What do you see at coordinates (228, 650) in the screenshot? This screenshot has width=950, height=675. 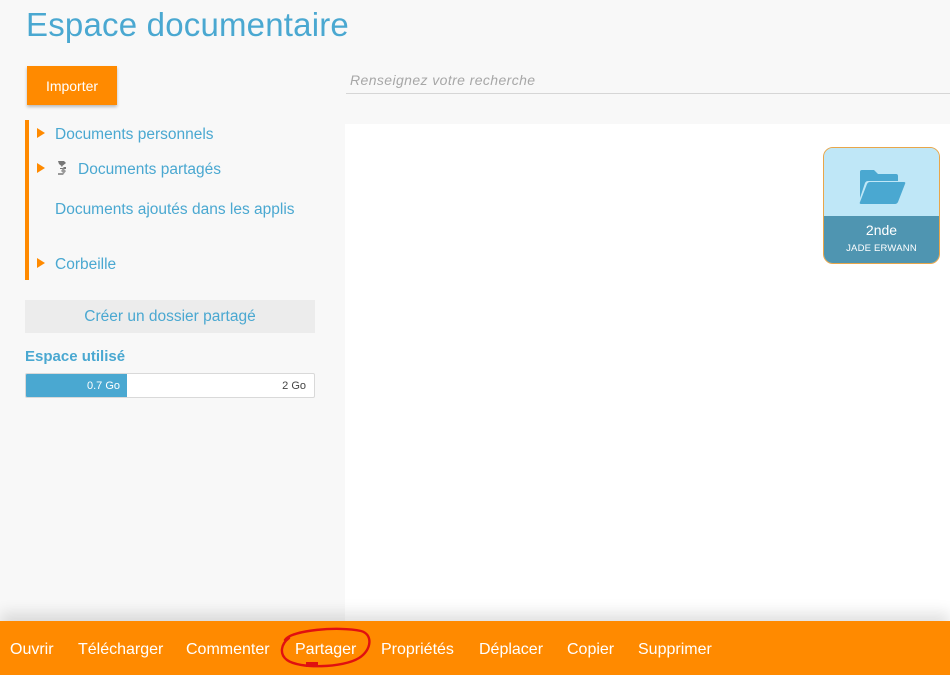 I see `comment-button: Commenter` at bounding box center [228, 650].